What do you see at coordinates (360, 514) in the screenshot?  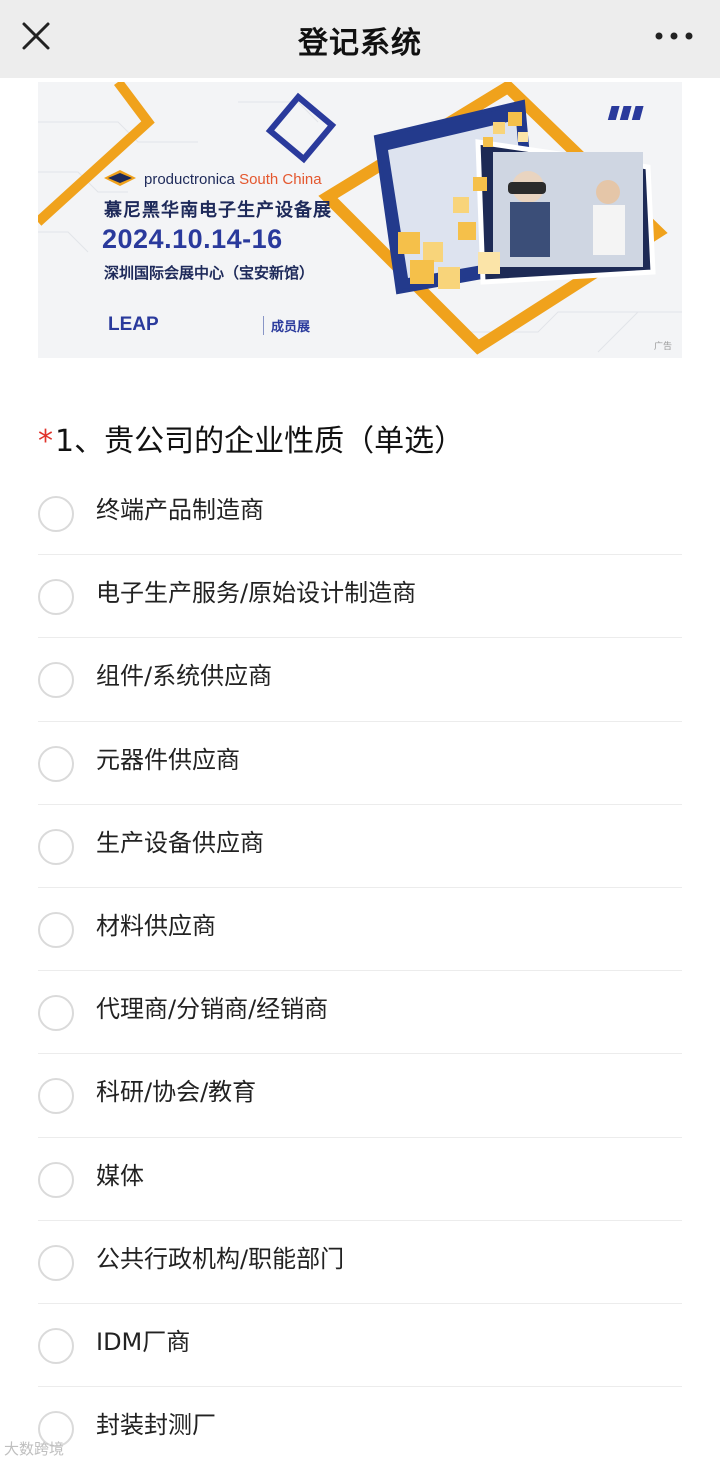 I see `option-item: 终端产品制造商` at bounding box center [360, 514].